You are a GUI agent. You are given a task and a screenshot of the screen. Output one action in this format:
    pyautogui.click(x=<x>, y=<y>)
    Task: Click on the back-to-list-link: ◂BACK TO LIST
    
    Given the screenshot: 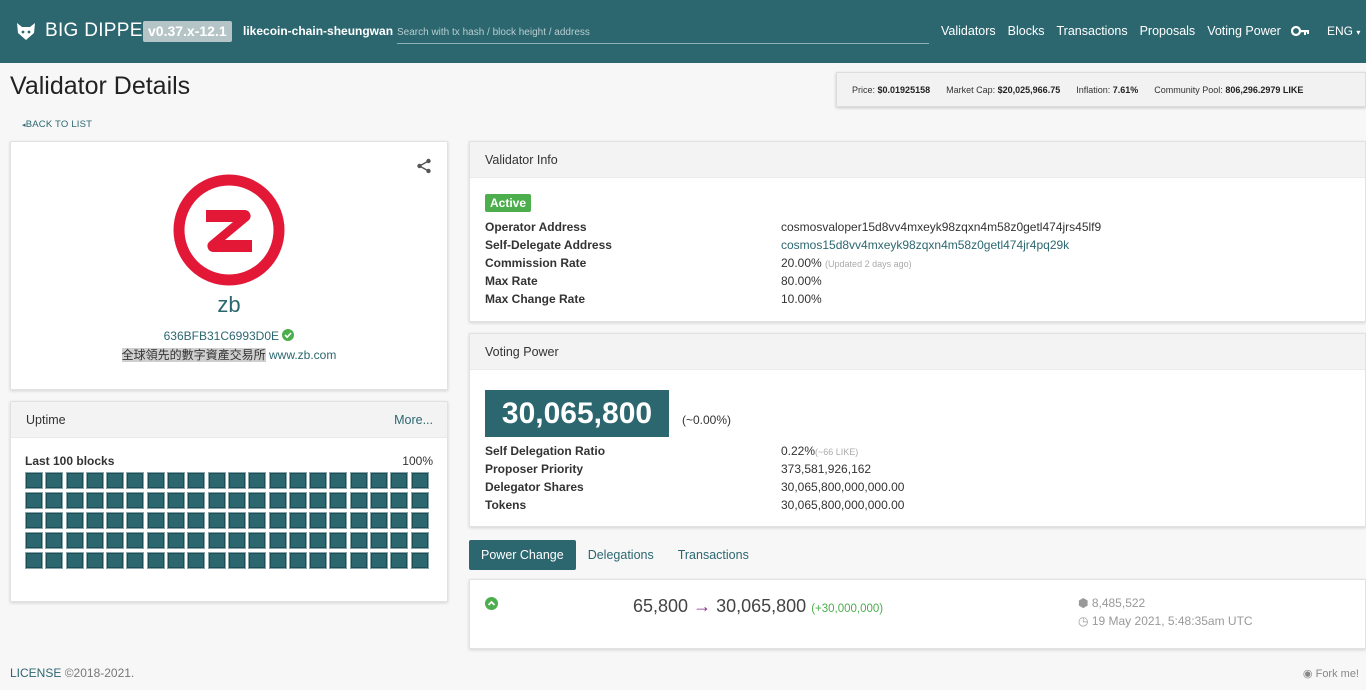 What is the action you would take?
    pyautogui.click(x=57, y=124)
    